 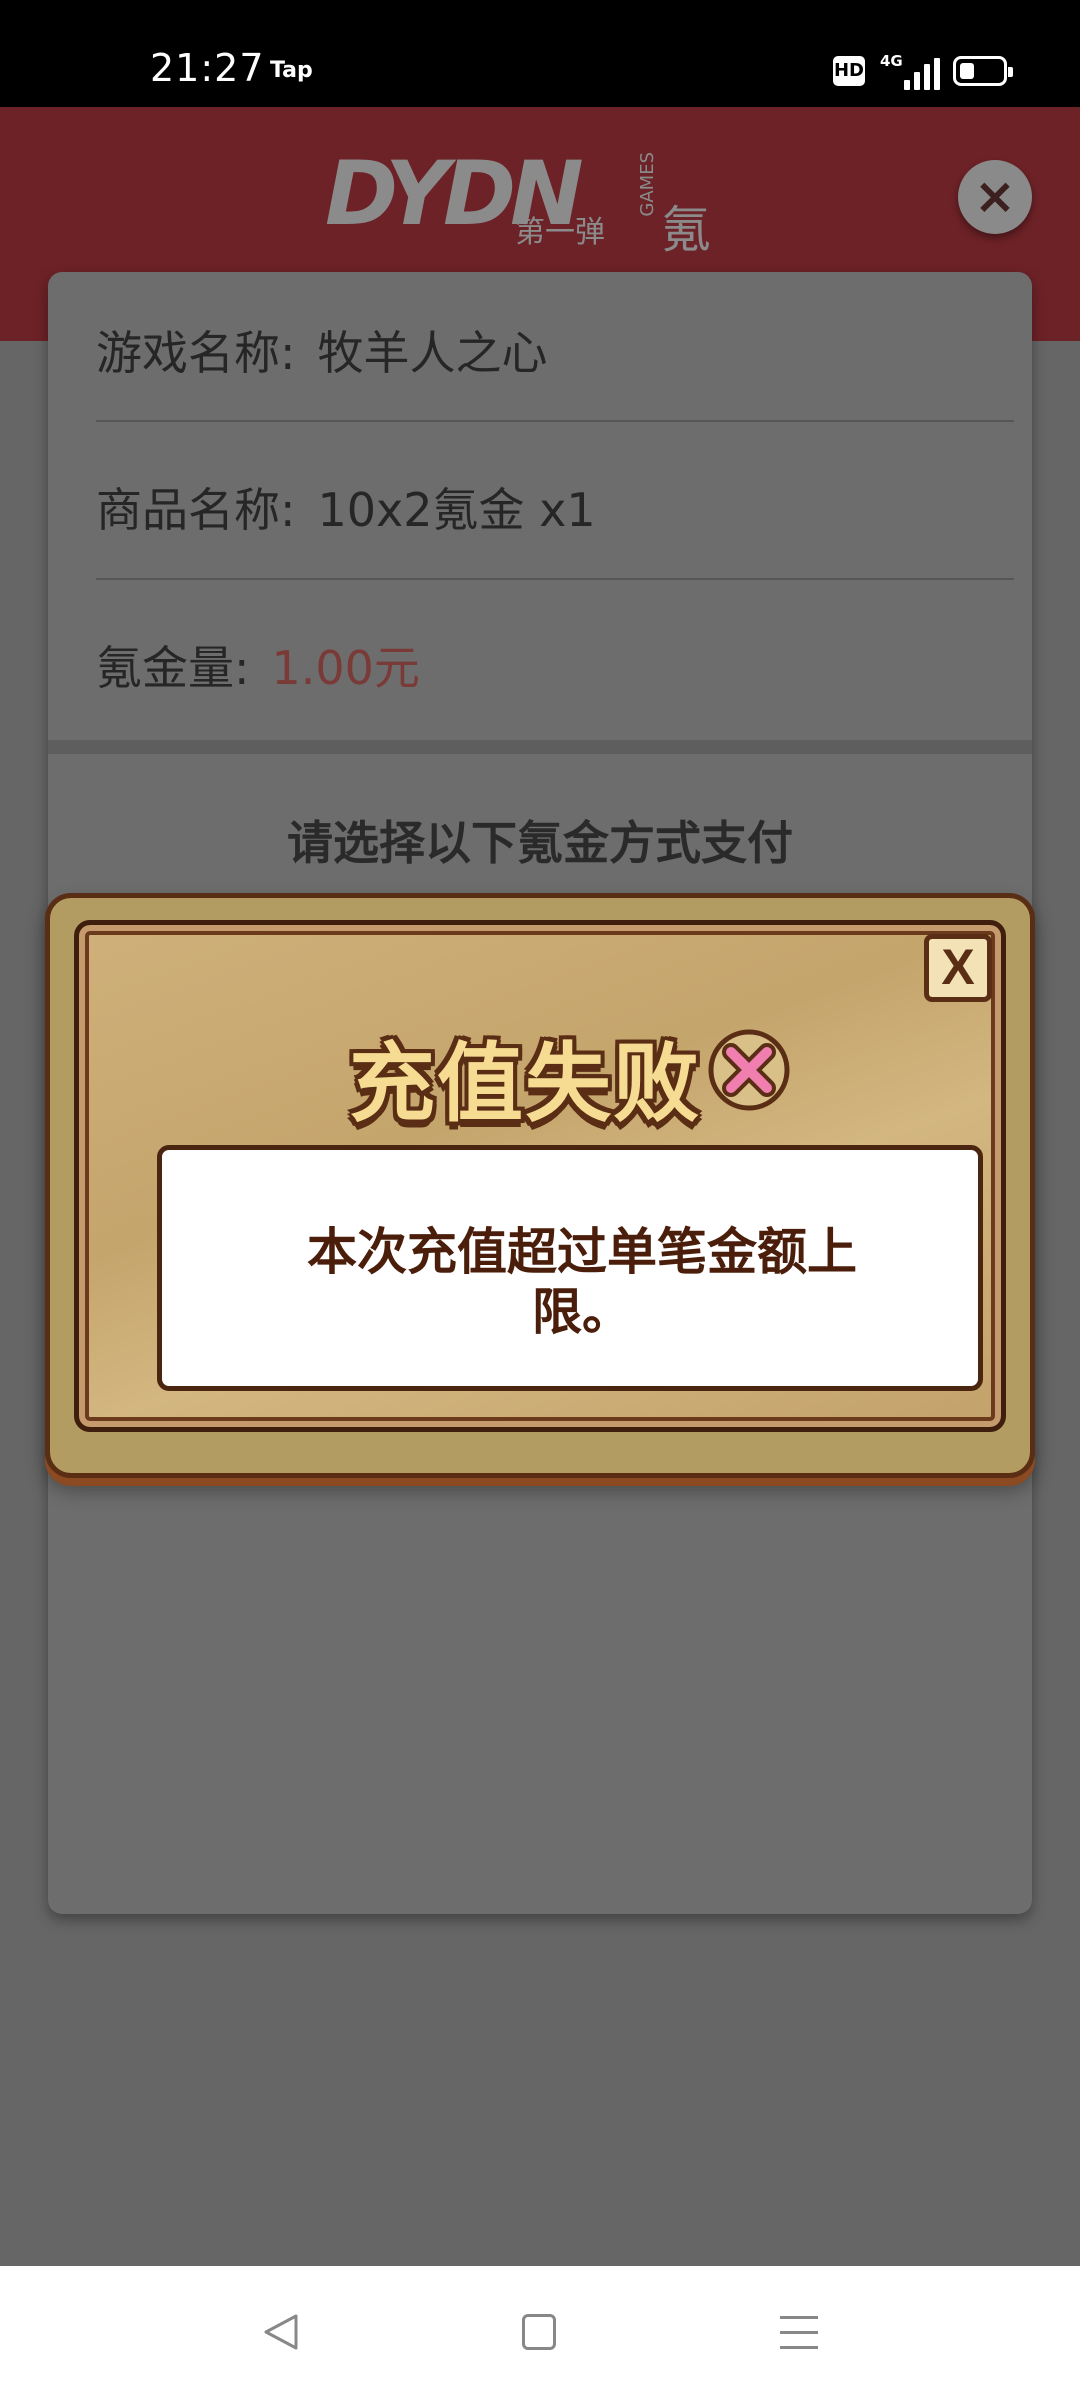 I want to click on logo-subtitle: 第一弹, so click(x=560, y=232).